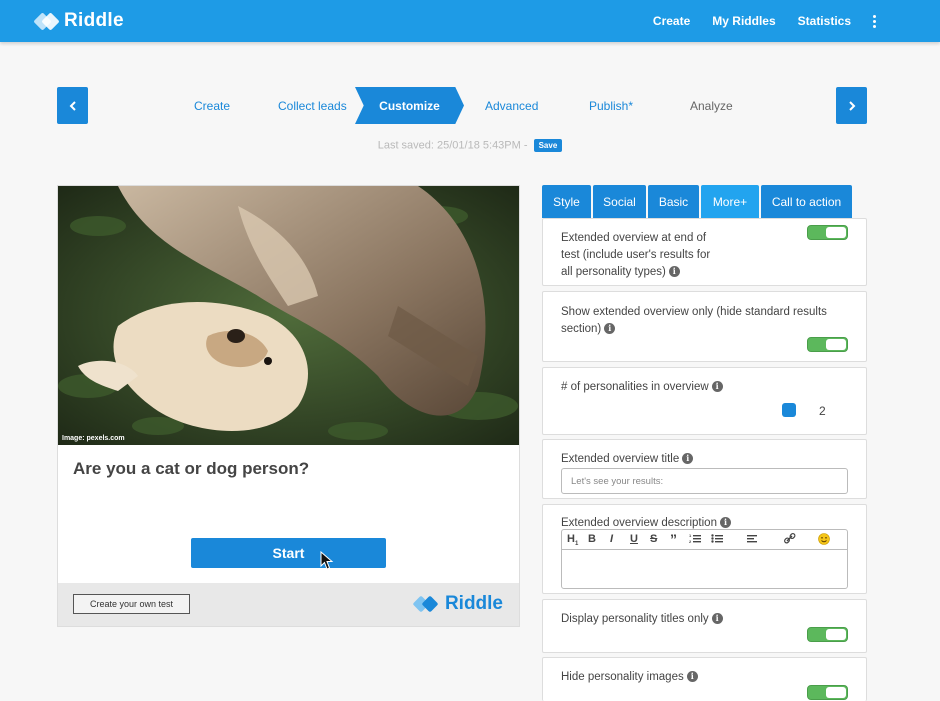 This screenshot has width=940, height=701. Describe the element at coordinates (611, 539) in the screenshot. I see `italic-icon: I` at that location.